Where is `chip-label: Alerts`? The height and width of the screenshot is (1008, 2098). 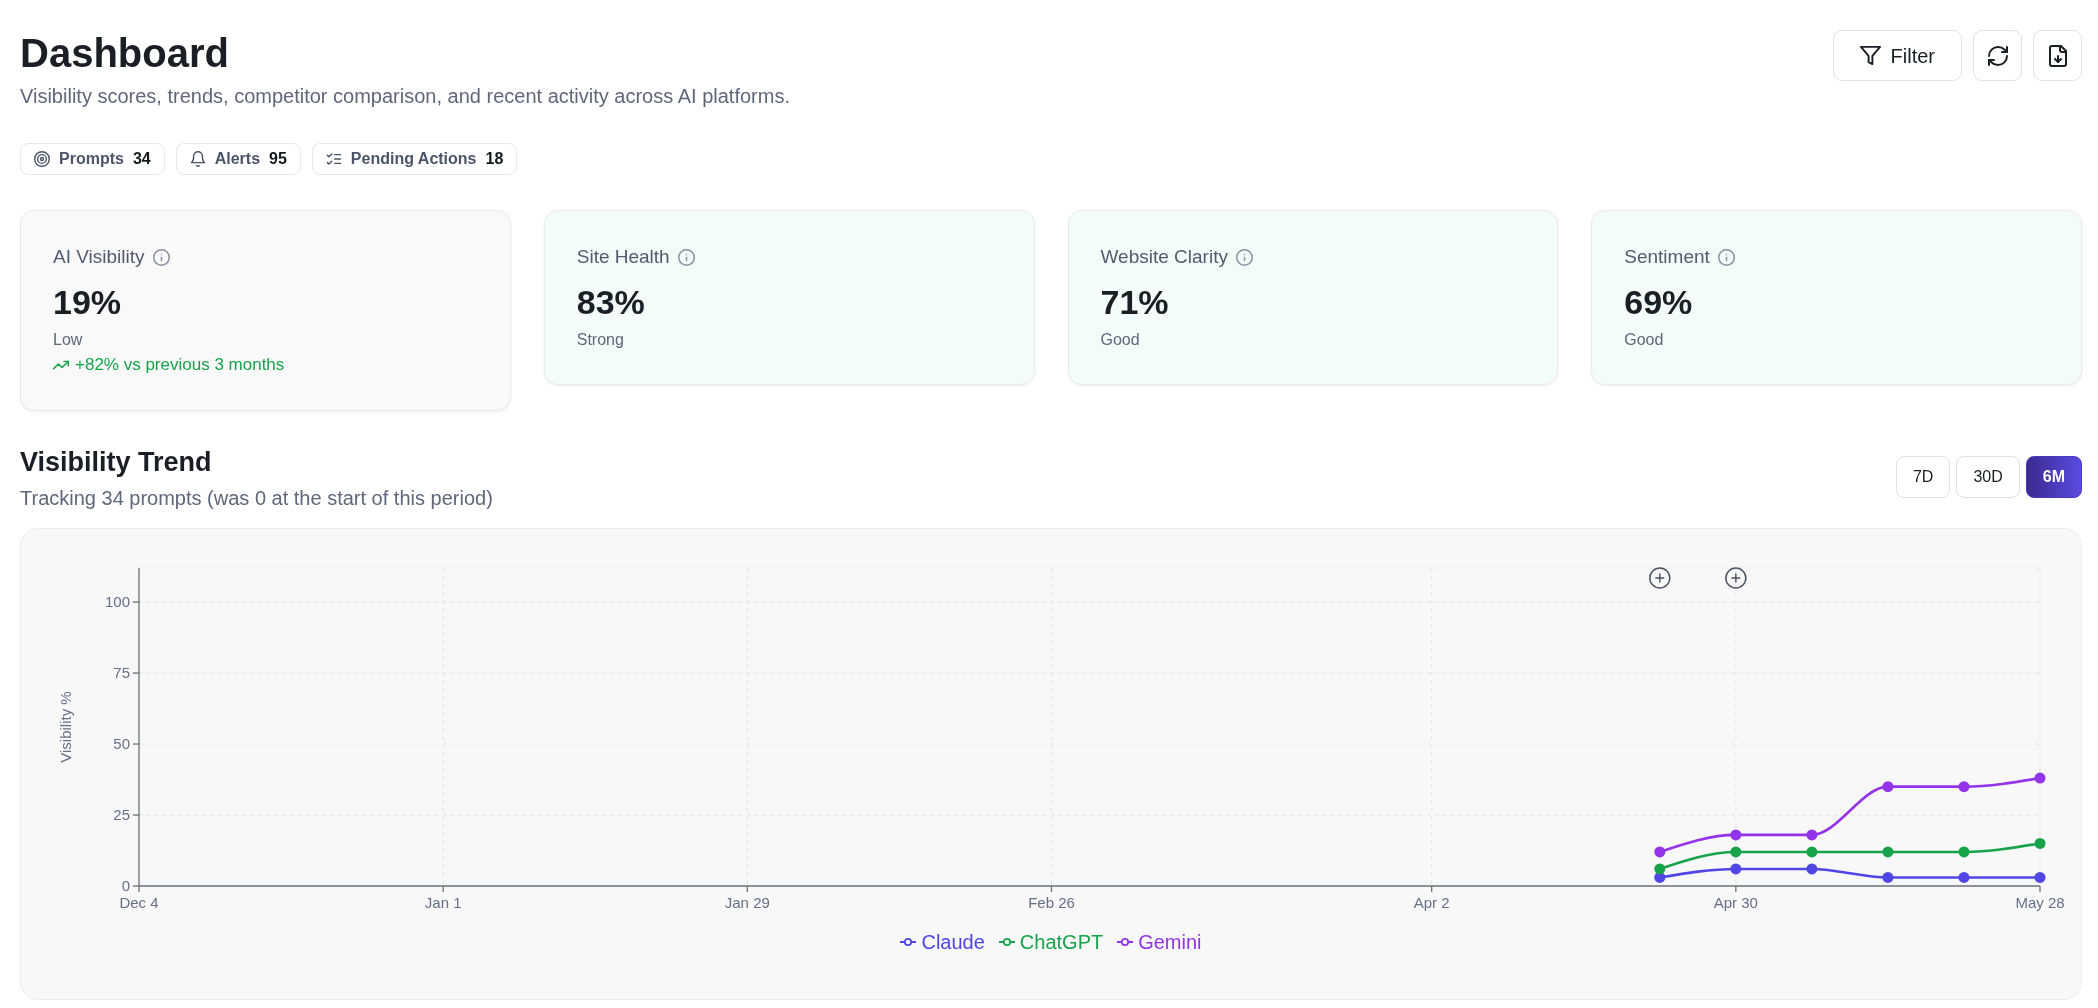
chip-label: Alerts is located at coordinates (237, 159).